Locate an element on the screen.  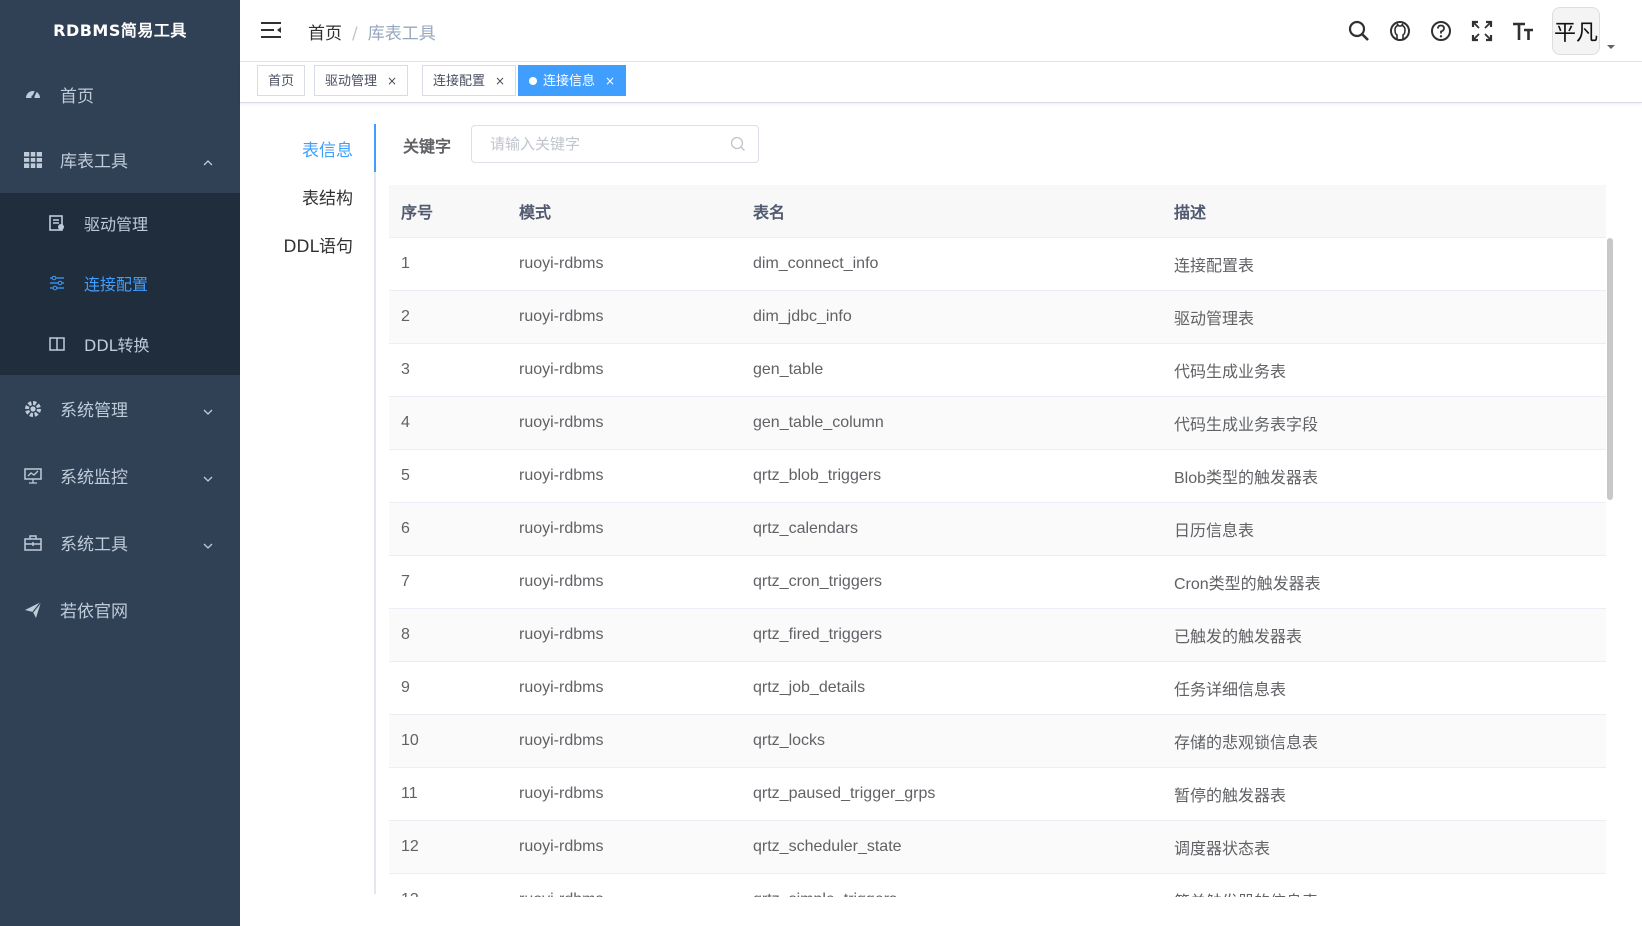
keyword-search-input is located at coordinates (615, 144).